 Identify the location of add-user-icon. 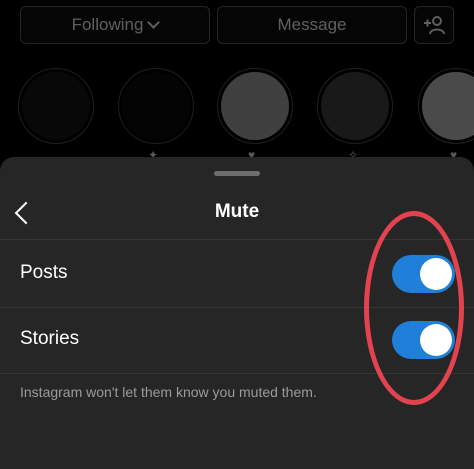
(434, 25).